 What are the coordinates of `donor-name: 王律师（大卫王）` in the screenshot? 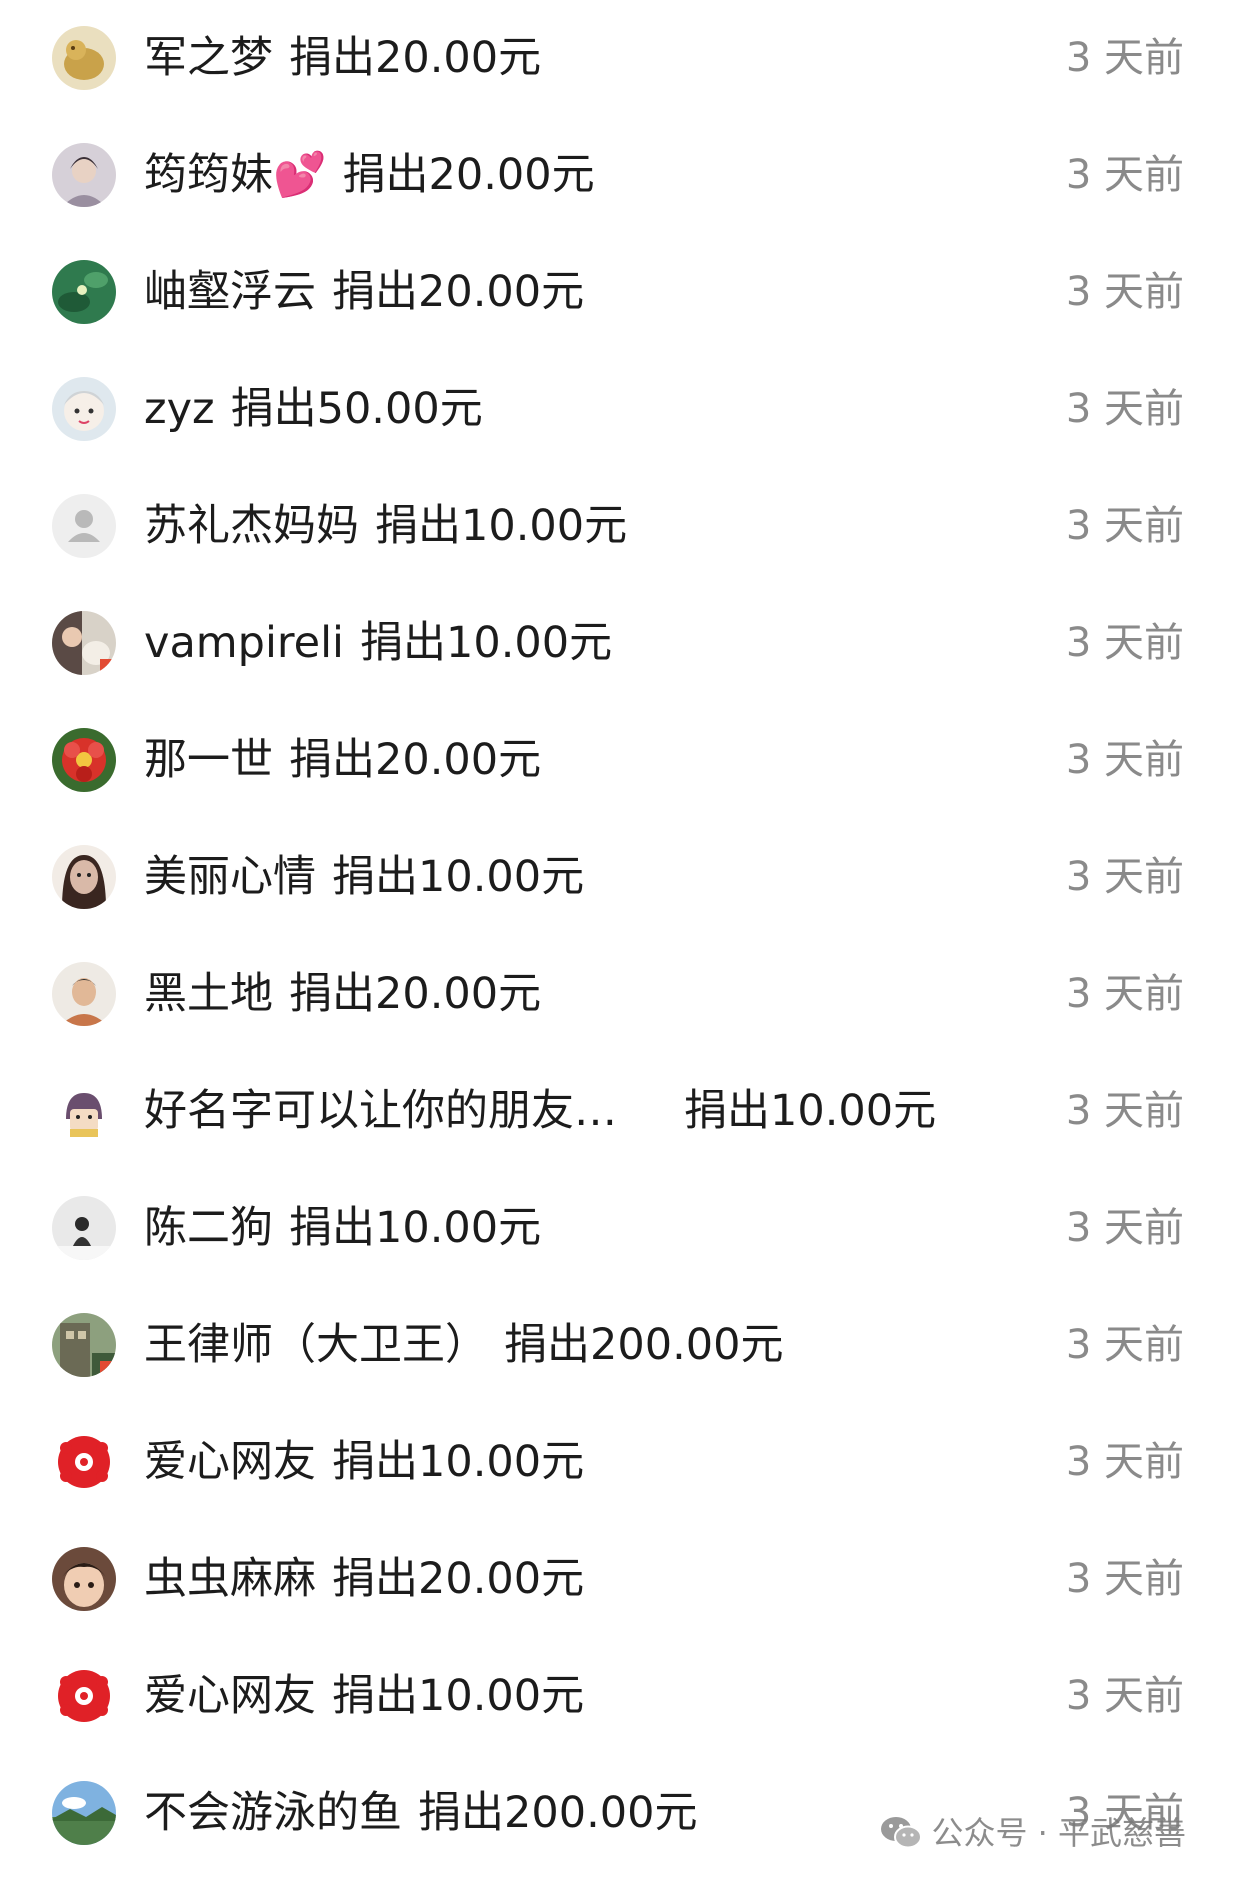 It's located at (316, 1345).